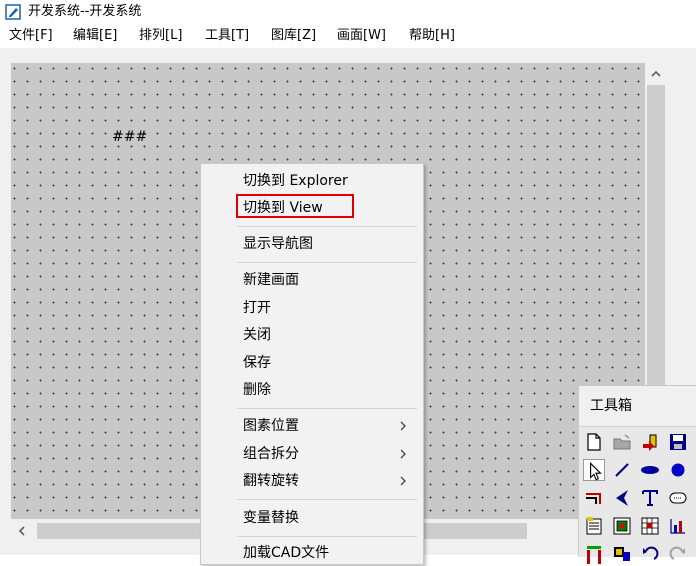 The width and height of the screenshot is (696, 566). I want to click on menu-library: 图库[Z], so click(293, 36).